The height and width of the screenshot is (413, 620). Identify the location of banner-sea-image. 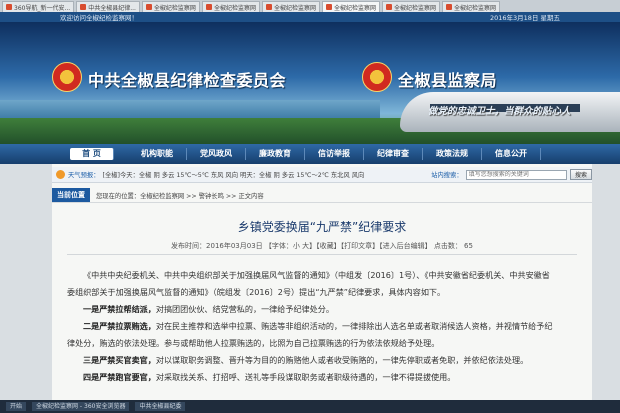
(190, 110).